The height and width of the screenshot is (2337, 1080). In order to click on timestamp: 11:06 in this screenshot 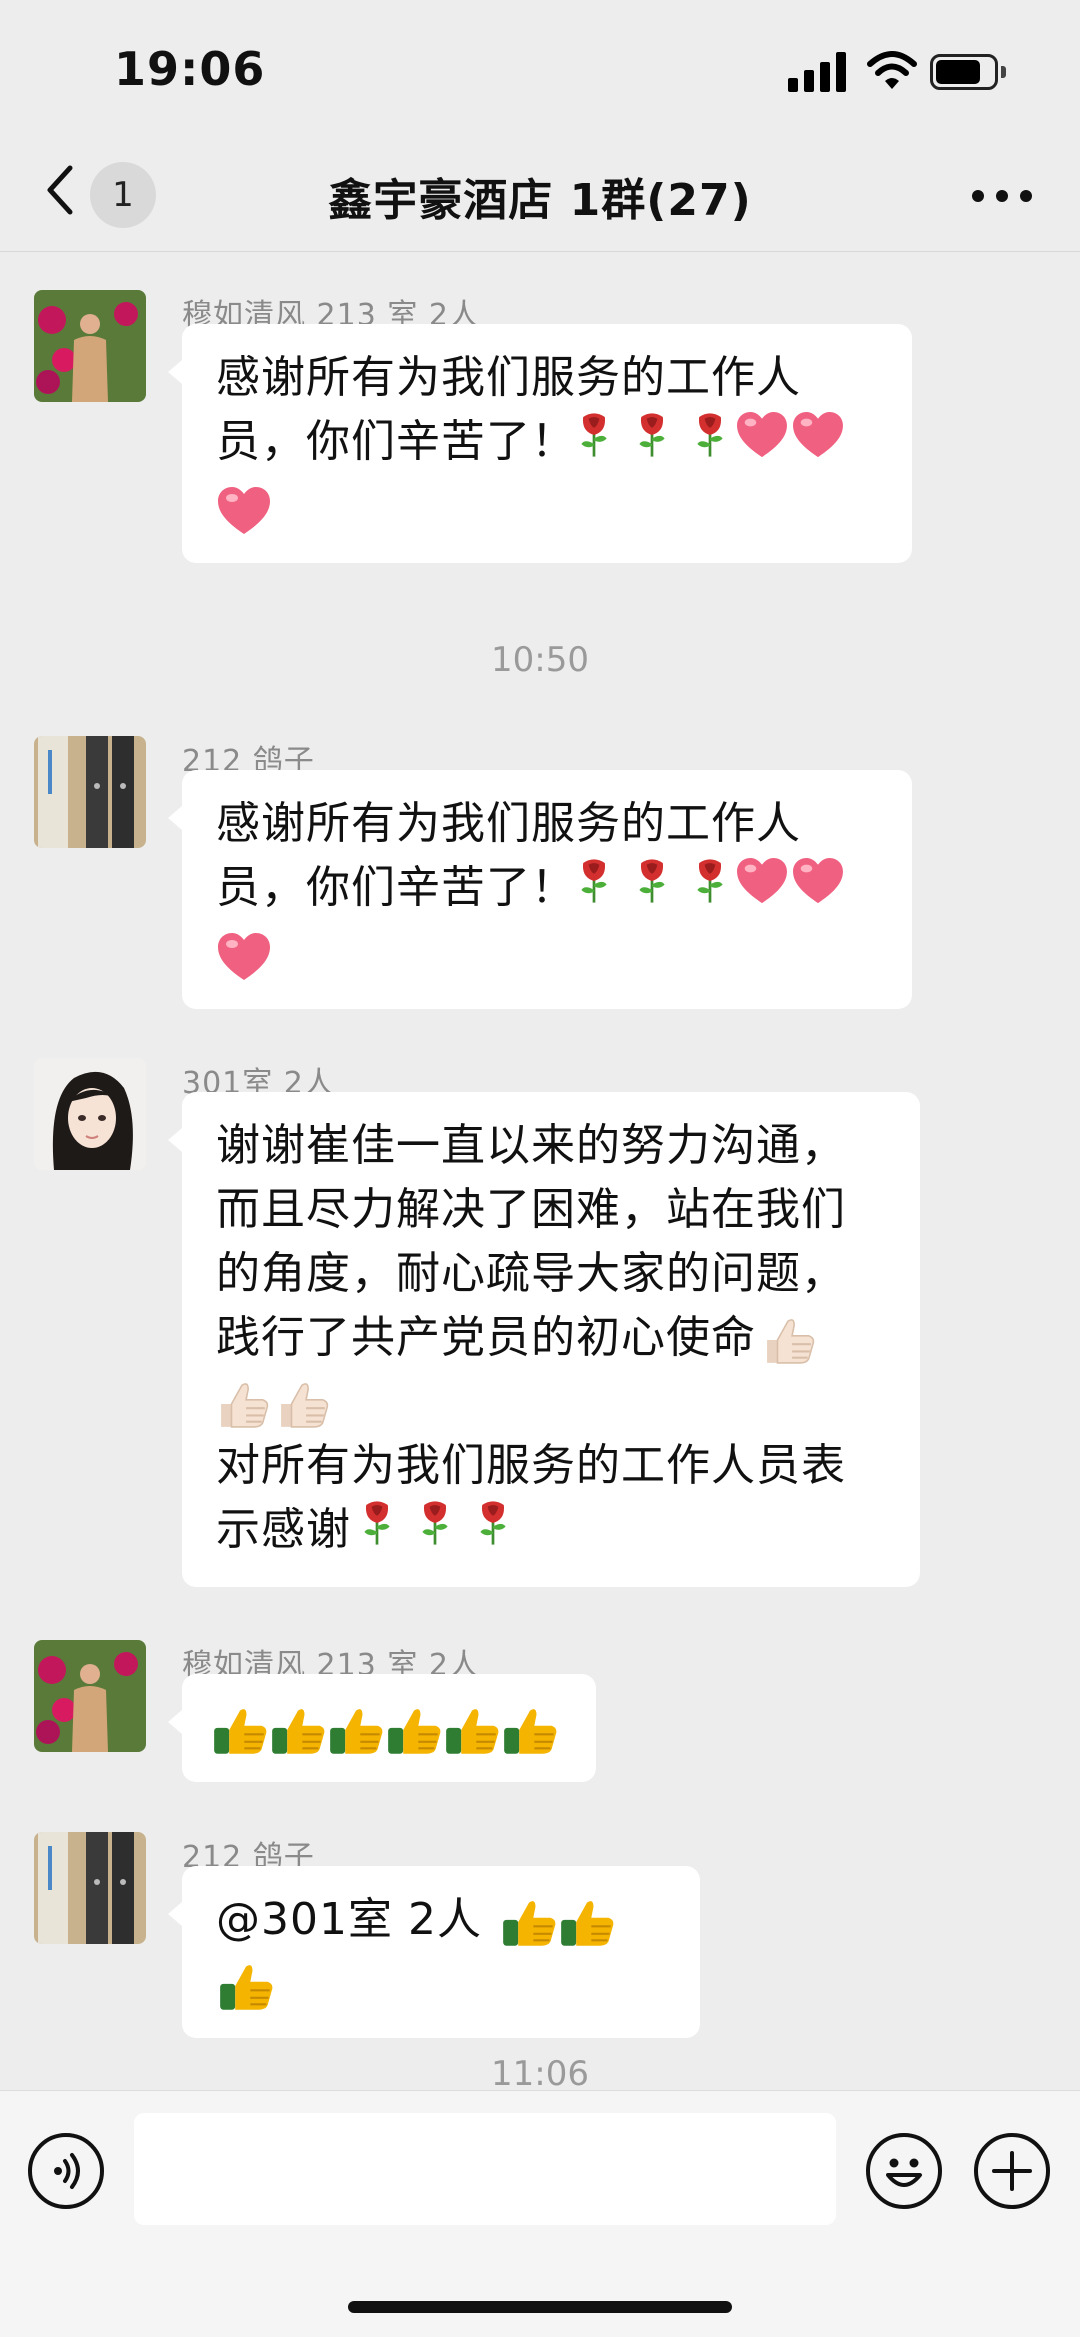, I will do `click(540, 2074)`.